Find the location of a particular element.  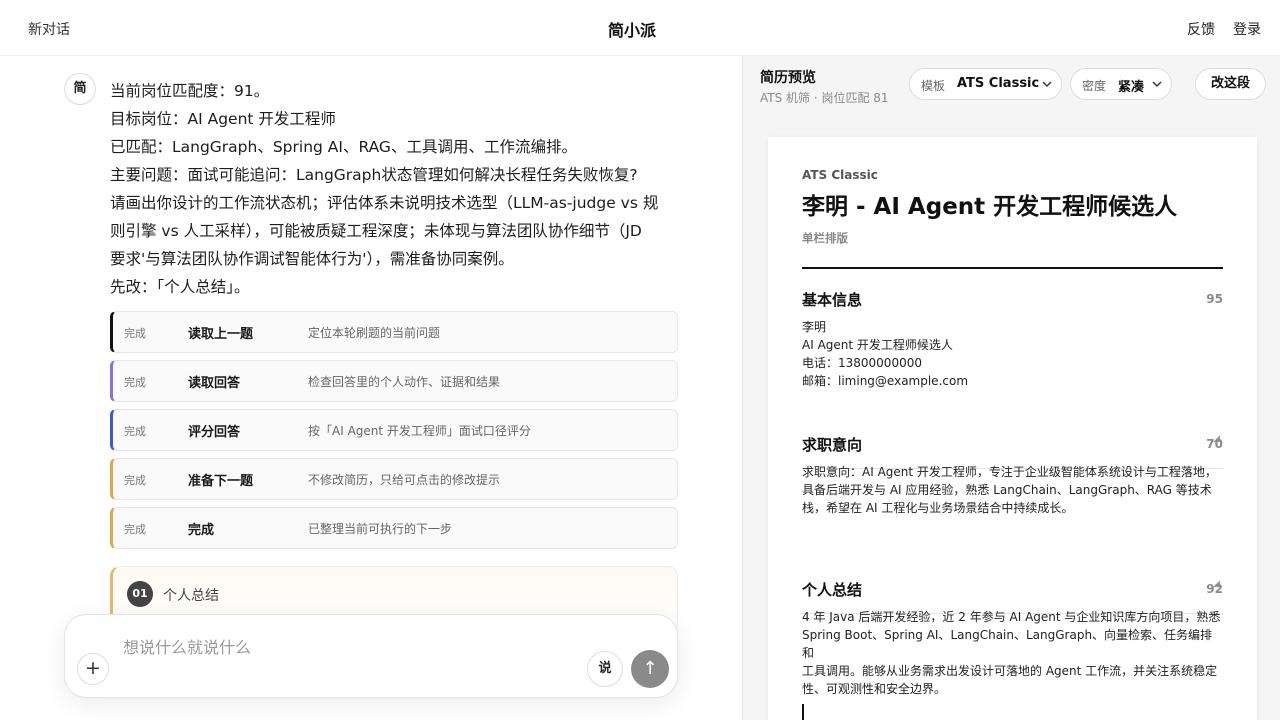

resume-layout-label: 单栏排版 is located at coordinates (825, 238).